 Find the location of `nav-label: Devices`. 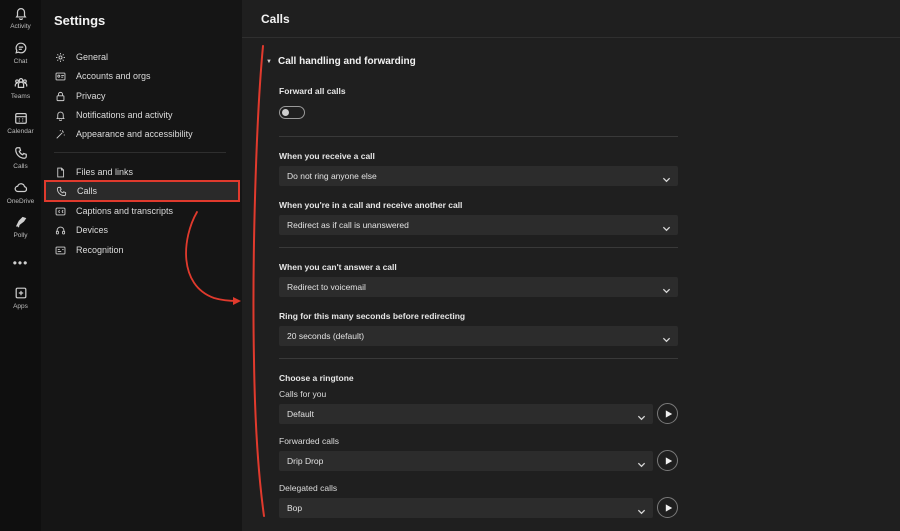

nav-label: Devices is located at coordinates (92, 230).